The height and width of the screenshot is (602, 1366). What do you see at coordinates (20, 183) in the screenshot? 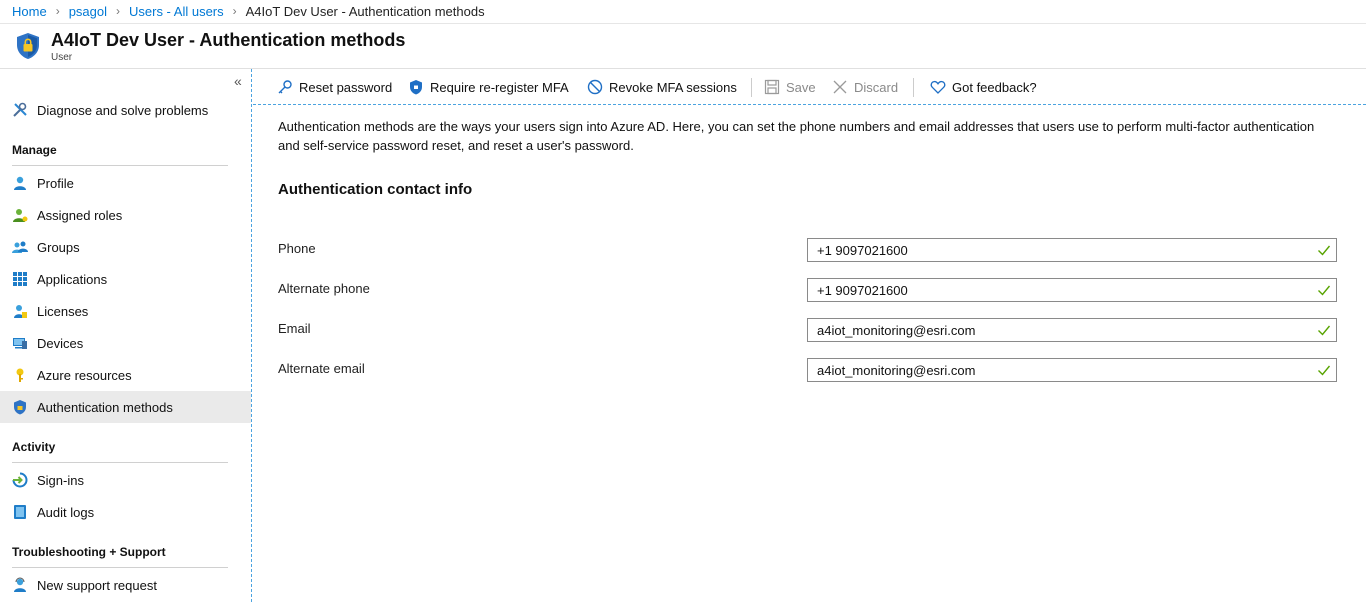
I see `user-icon` at bounding box center [20, 183].